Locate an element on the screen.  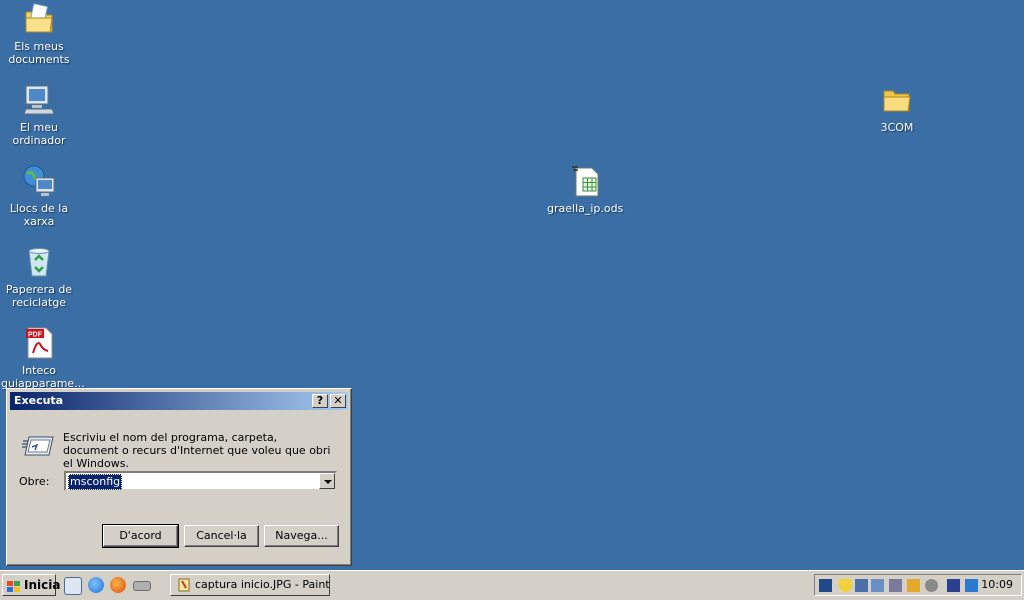
my-documents-icon is located at coordinates (39, 19).